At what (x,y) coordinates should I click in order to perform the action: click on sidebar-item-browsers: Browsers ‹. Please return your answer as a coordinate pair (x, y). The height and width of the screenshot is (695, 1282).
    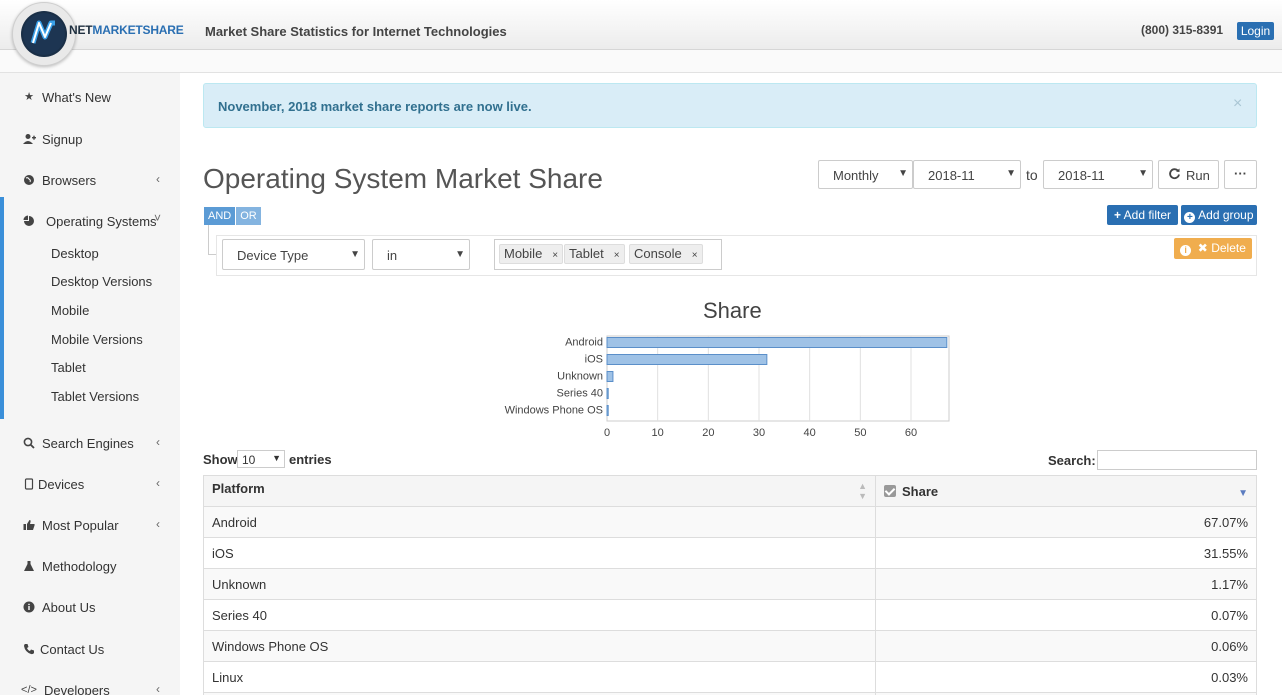
    Looking at the image, I should click on (90, 178).